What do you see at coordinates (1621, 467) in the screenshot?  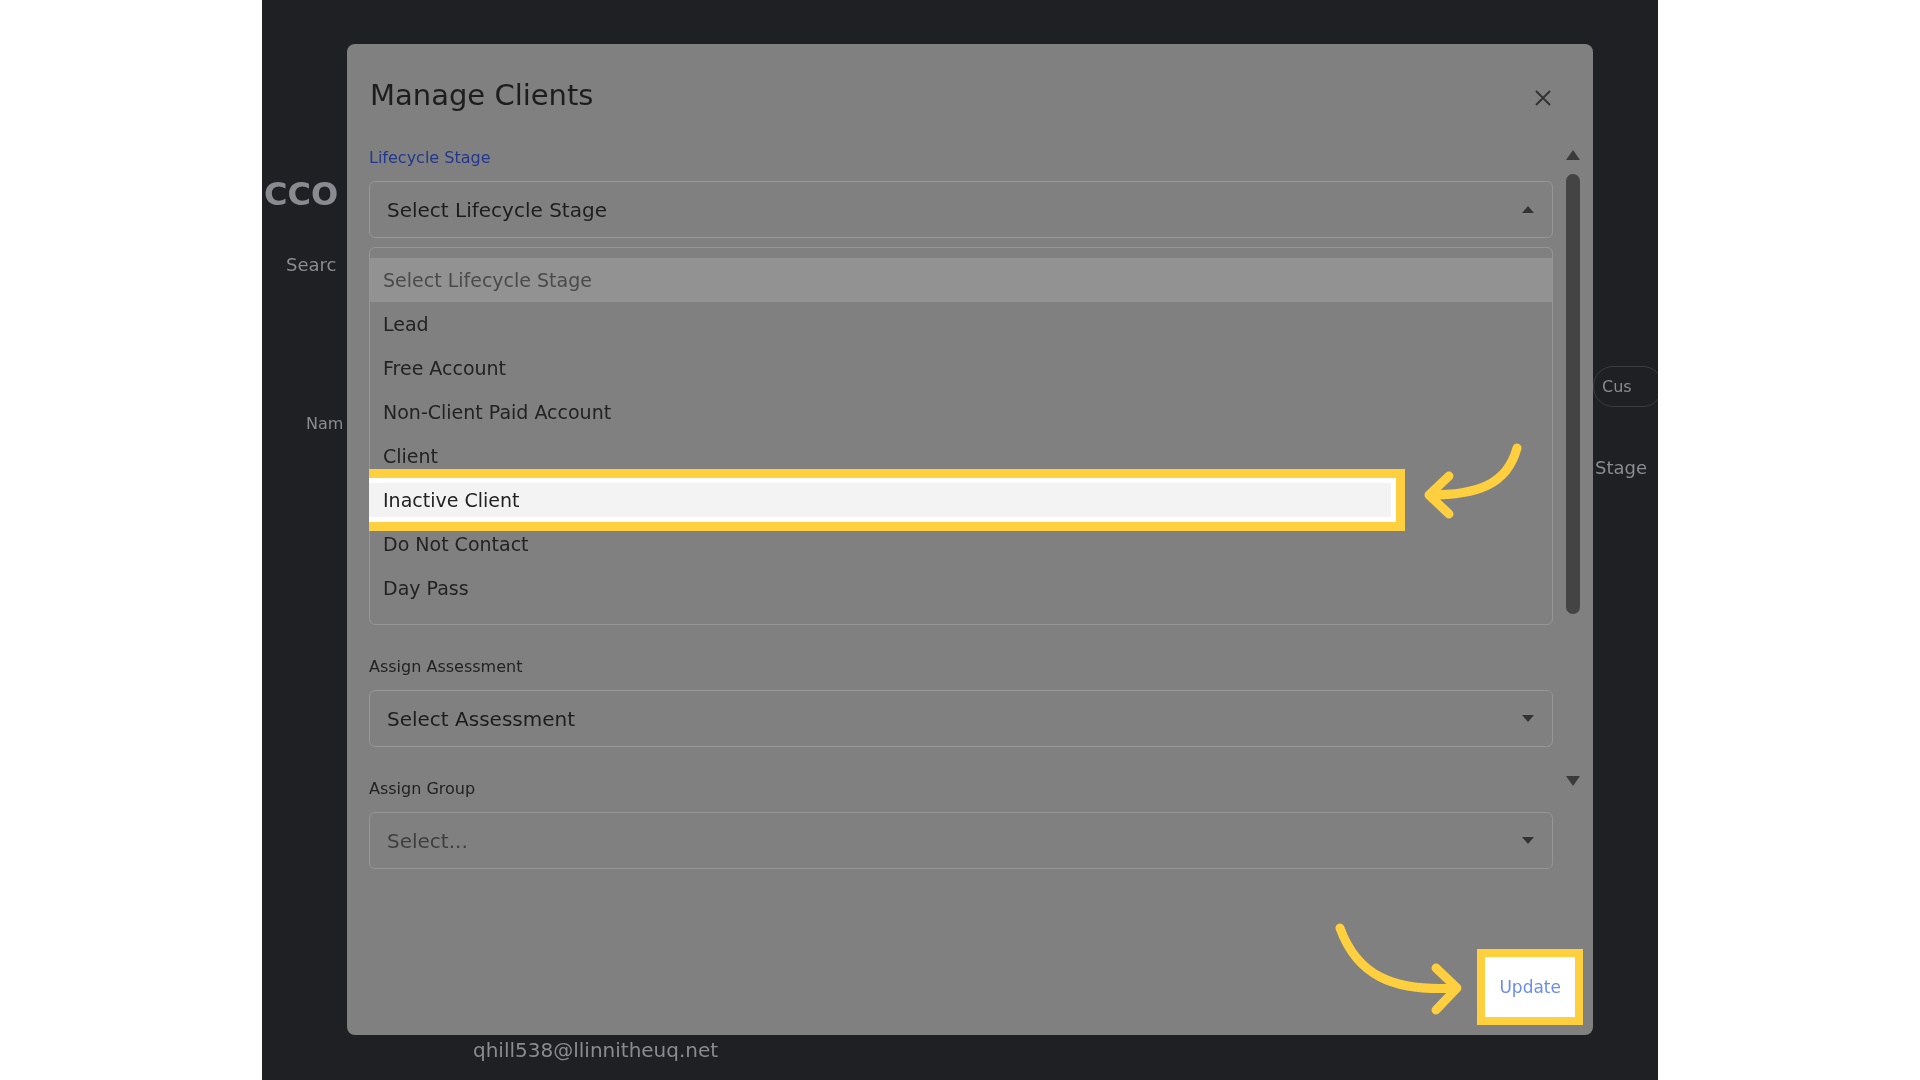 I see `column-header: Stage` at bounding box center [1621, 467].